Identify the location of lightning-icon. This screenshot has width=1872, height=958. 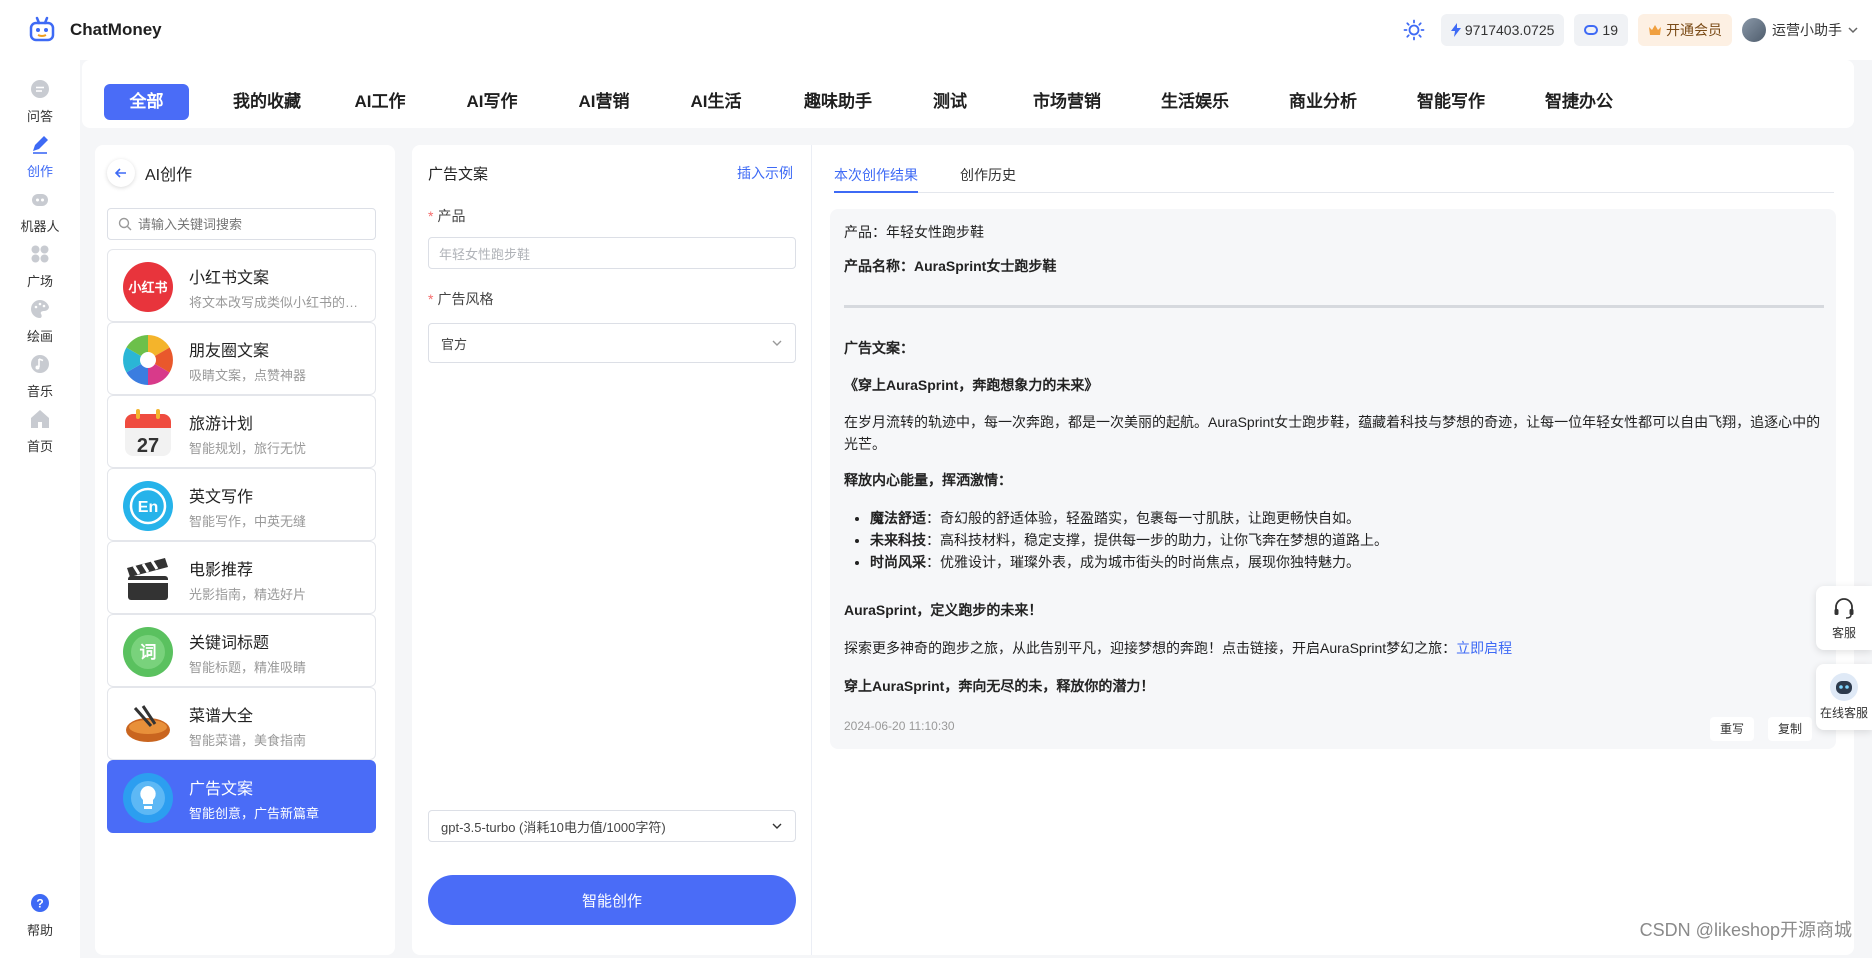
(1455, 30).